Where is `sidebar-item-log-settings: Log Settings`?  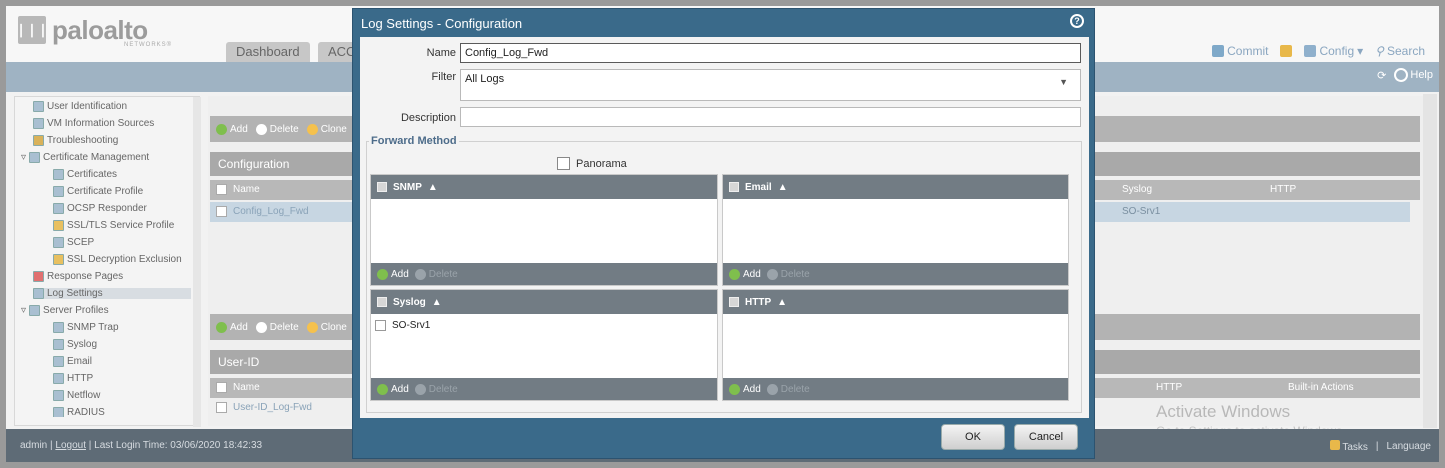 sidebar-item-log-settings: Log Settings is located at coordinates (112, 293).